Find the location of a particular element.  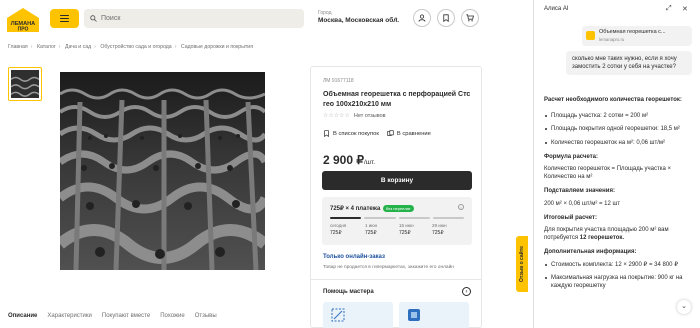

product-sku: ЛМ 91677118 is located at coordinates (338, 81).